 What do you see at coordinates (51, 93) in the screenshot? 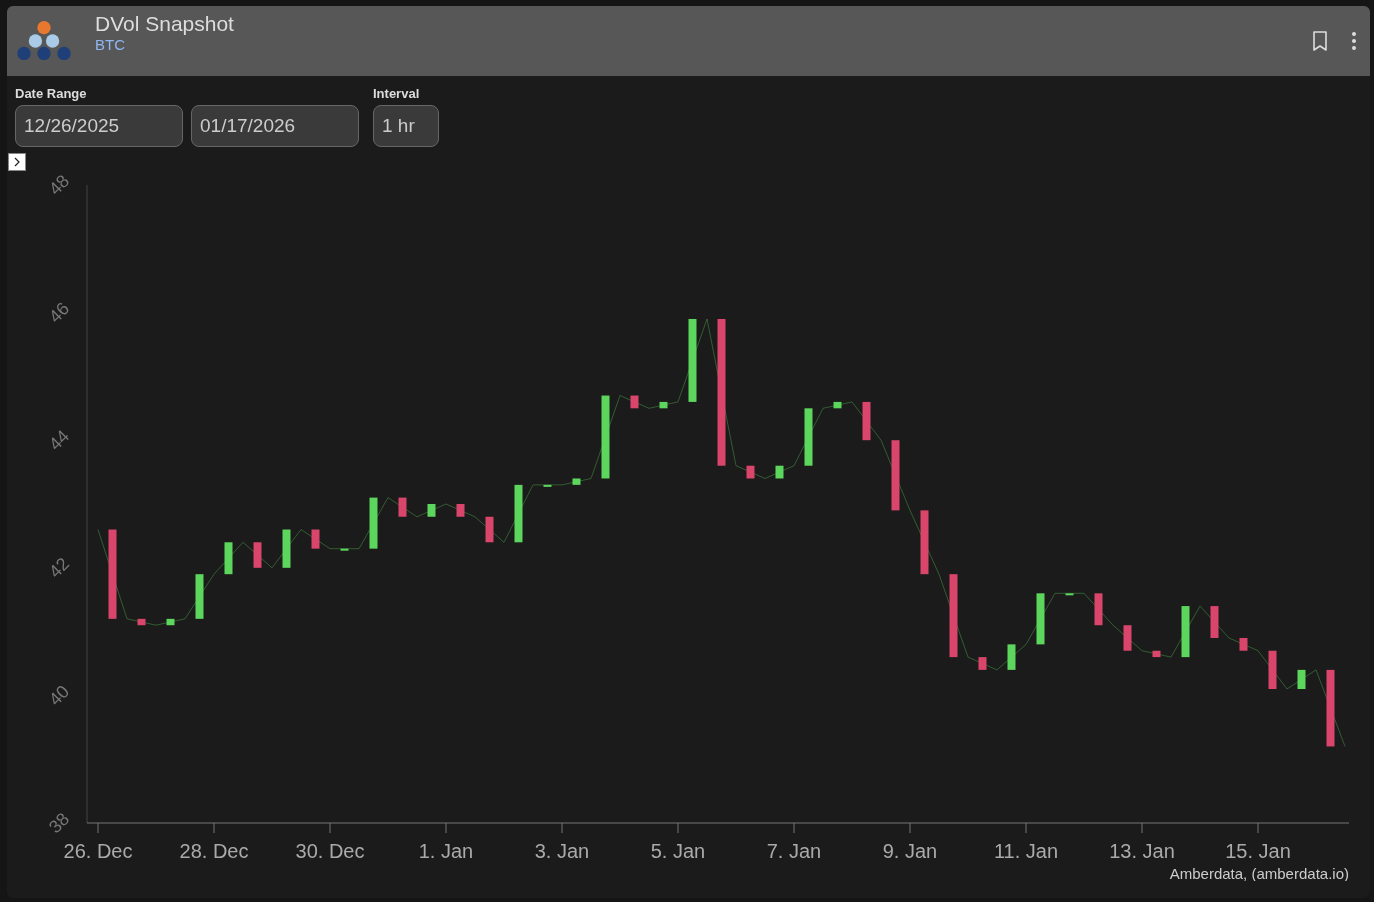
I see `date-range-label: Date Range` at bounding box center [51, 93].